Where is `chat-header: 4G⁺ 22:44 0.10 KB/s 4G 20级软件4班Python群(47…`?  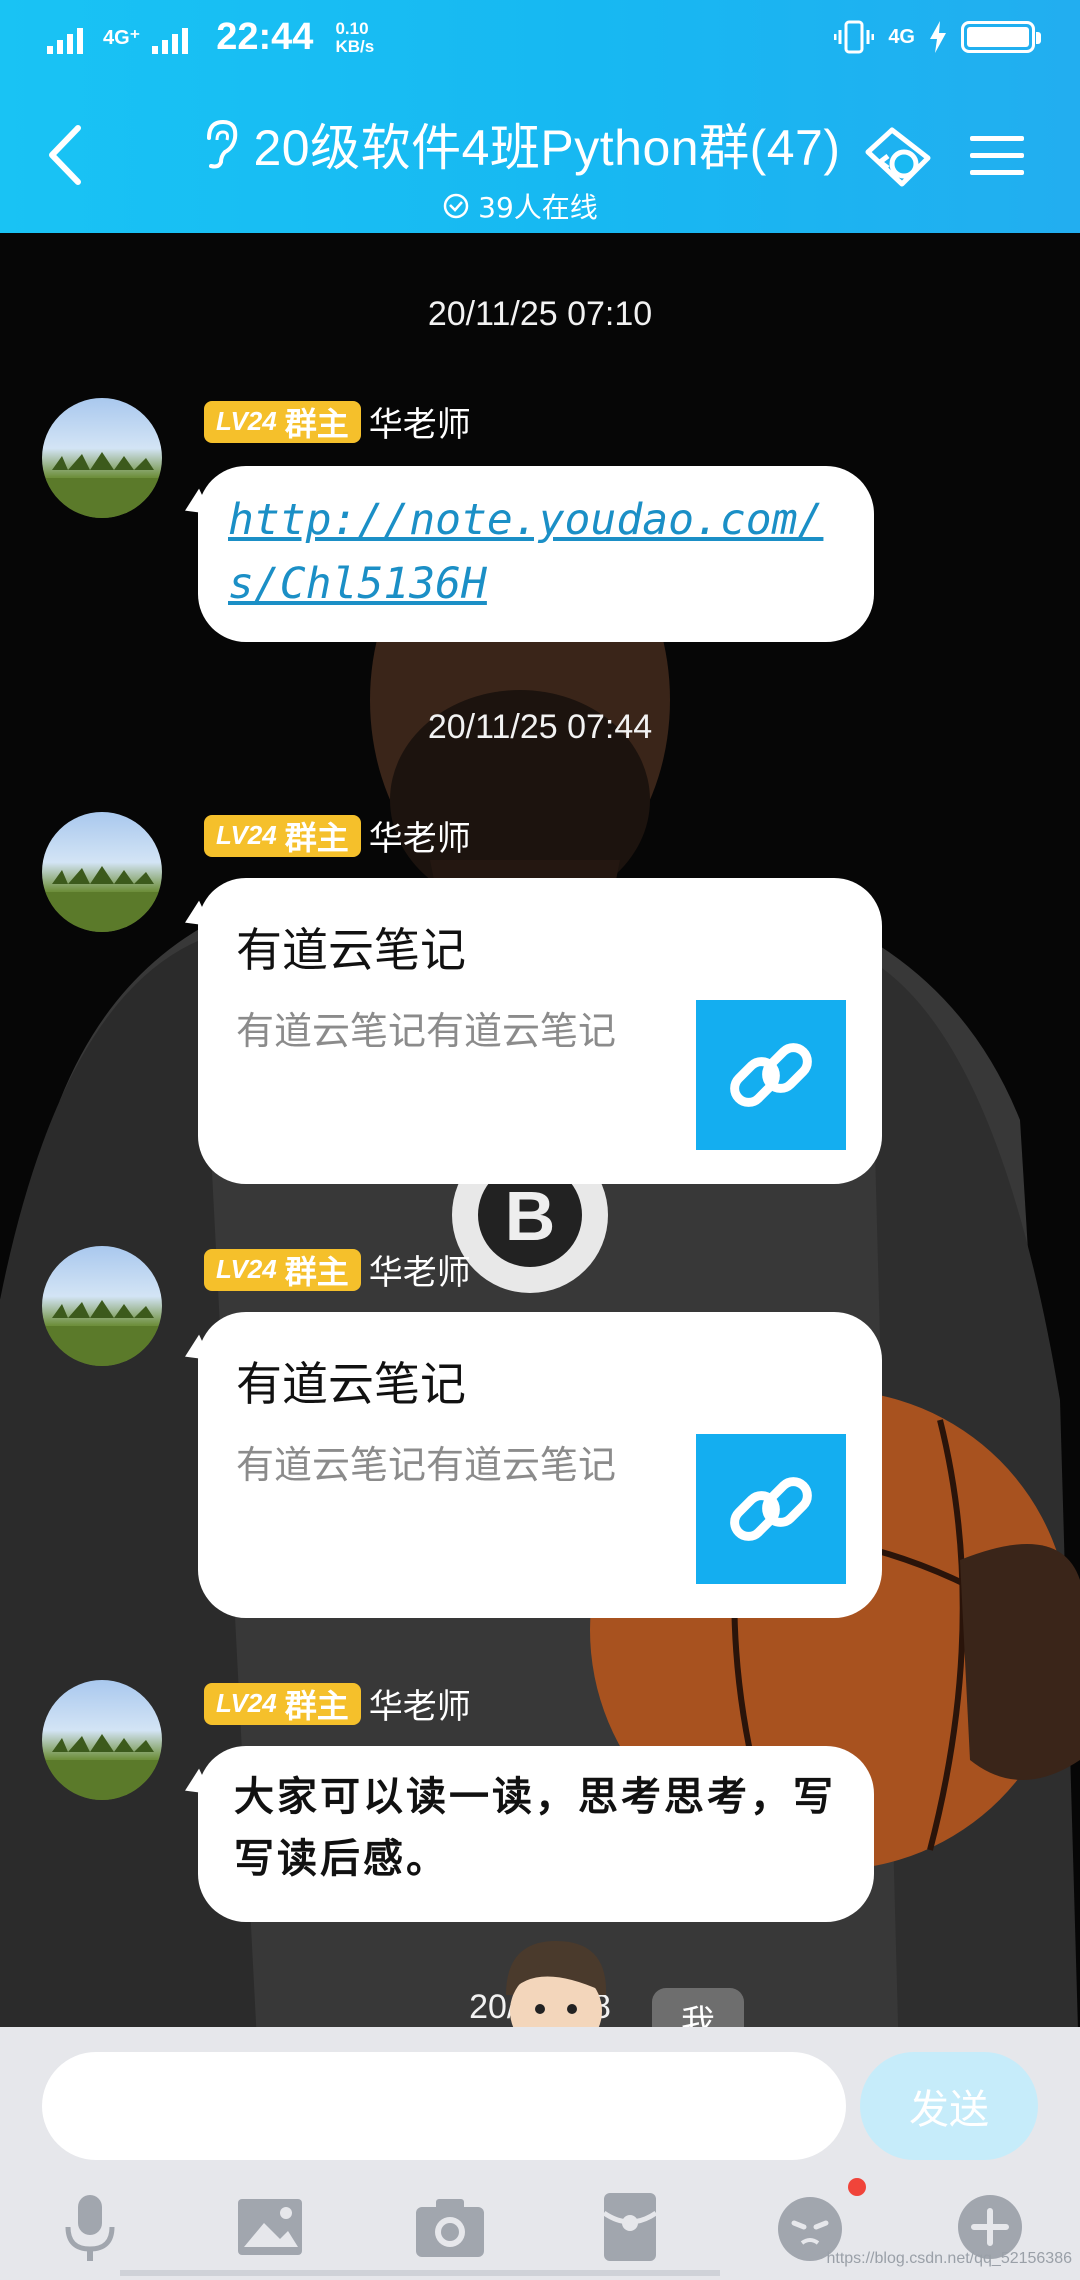 chat-header: 4G⁺ 22:44 0.10 KB/s 4G 20级软件4班Python群(47… is located at coordinates (540, 116).